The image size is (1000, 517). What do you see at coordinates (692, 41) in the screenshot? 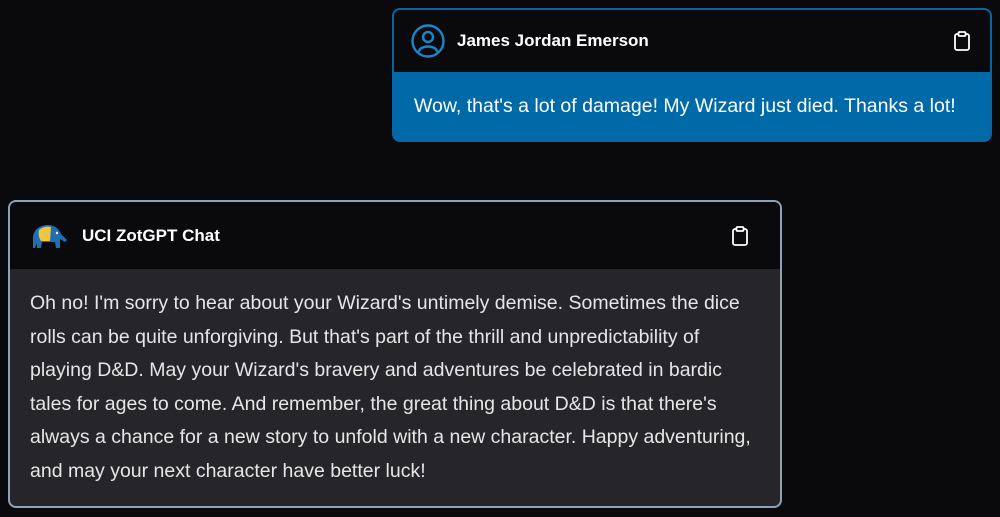
I see `user-message-header: James Jordan Emerson` at bounding box center [692, 41].